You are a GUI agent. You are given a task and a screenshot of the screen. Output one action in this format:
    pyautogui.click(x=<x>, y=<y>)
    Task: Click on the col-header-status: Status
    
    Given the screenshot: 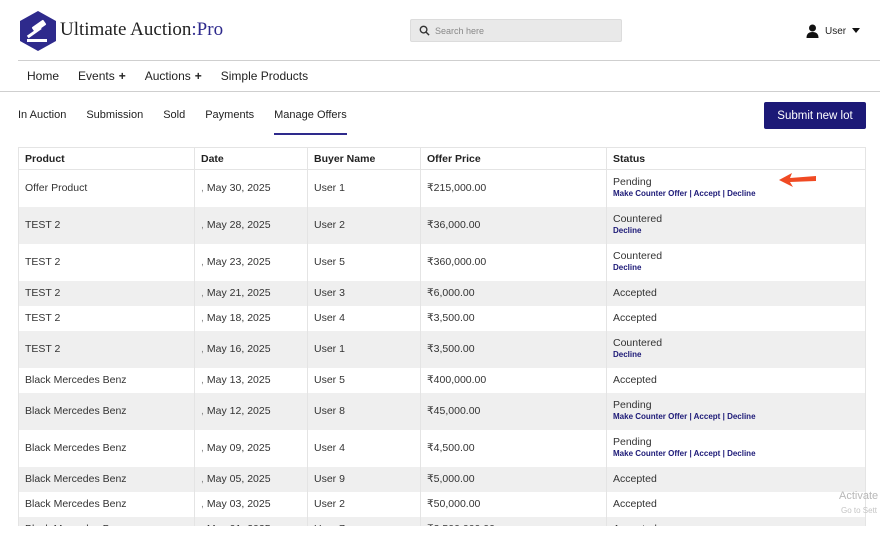 What is the action you would take?
    pyautogui.click(x=736, y=158)
    